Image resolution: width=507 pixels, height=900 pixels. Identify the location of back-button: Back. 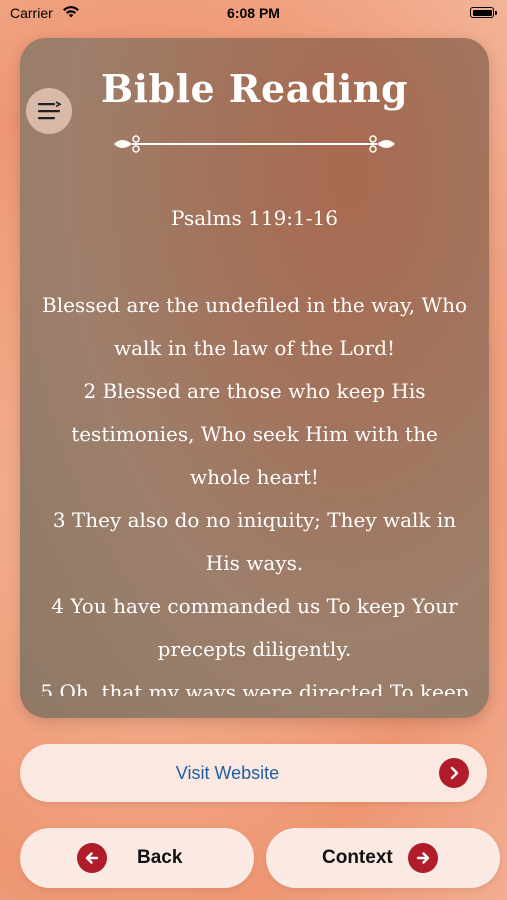
(137, 858).